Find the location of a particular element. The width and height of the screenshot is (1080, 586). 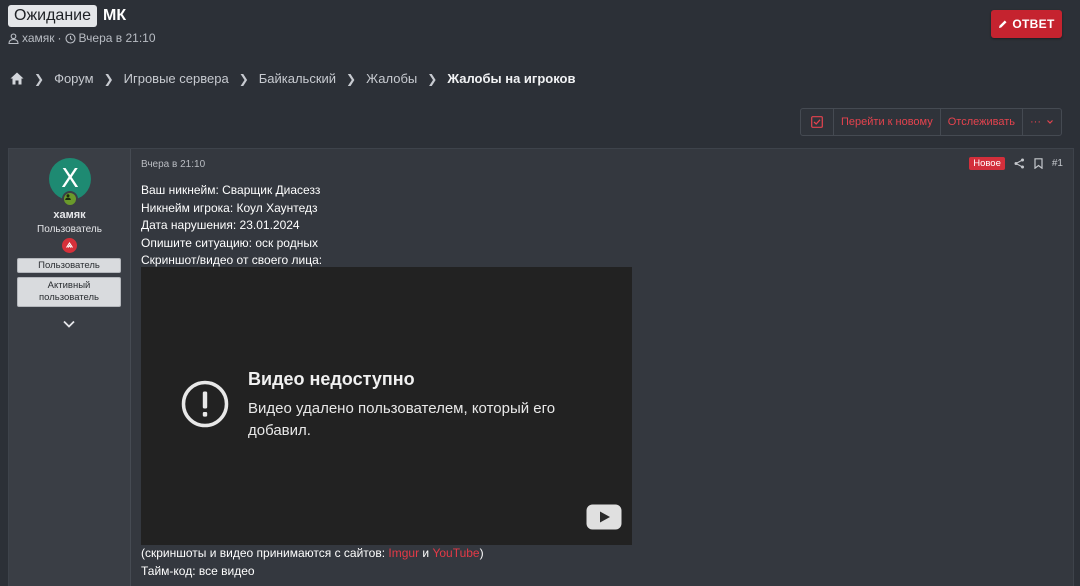

breadcrumb-baikal: Байкальский is located at coordinates (297, 78).